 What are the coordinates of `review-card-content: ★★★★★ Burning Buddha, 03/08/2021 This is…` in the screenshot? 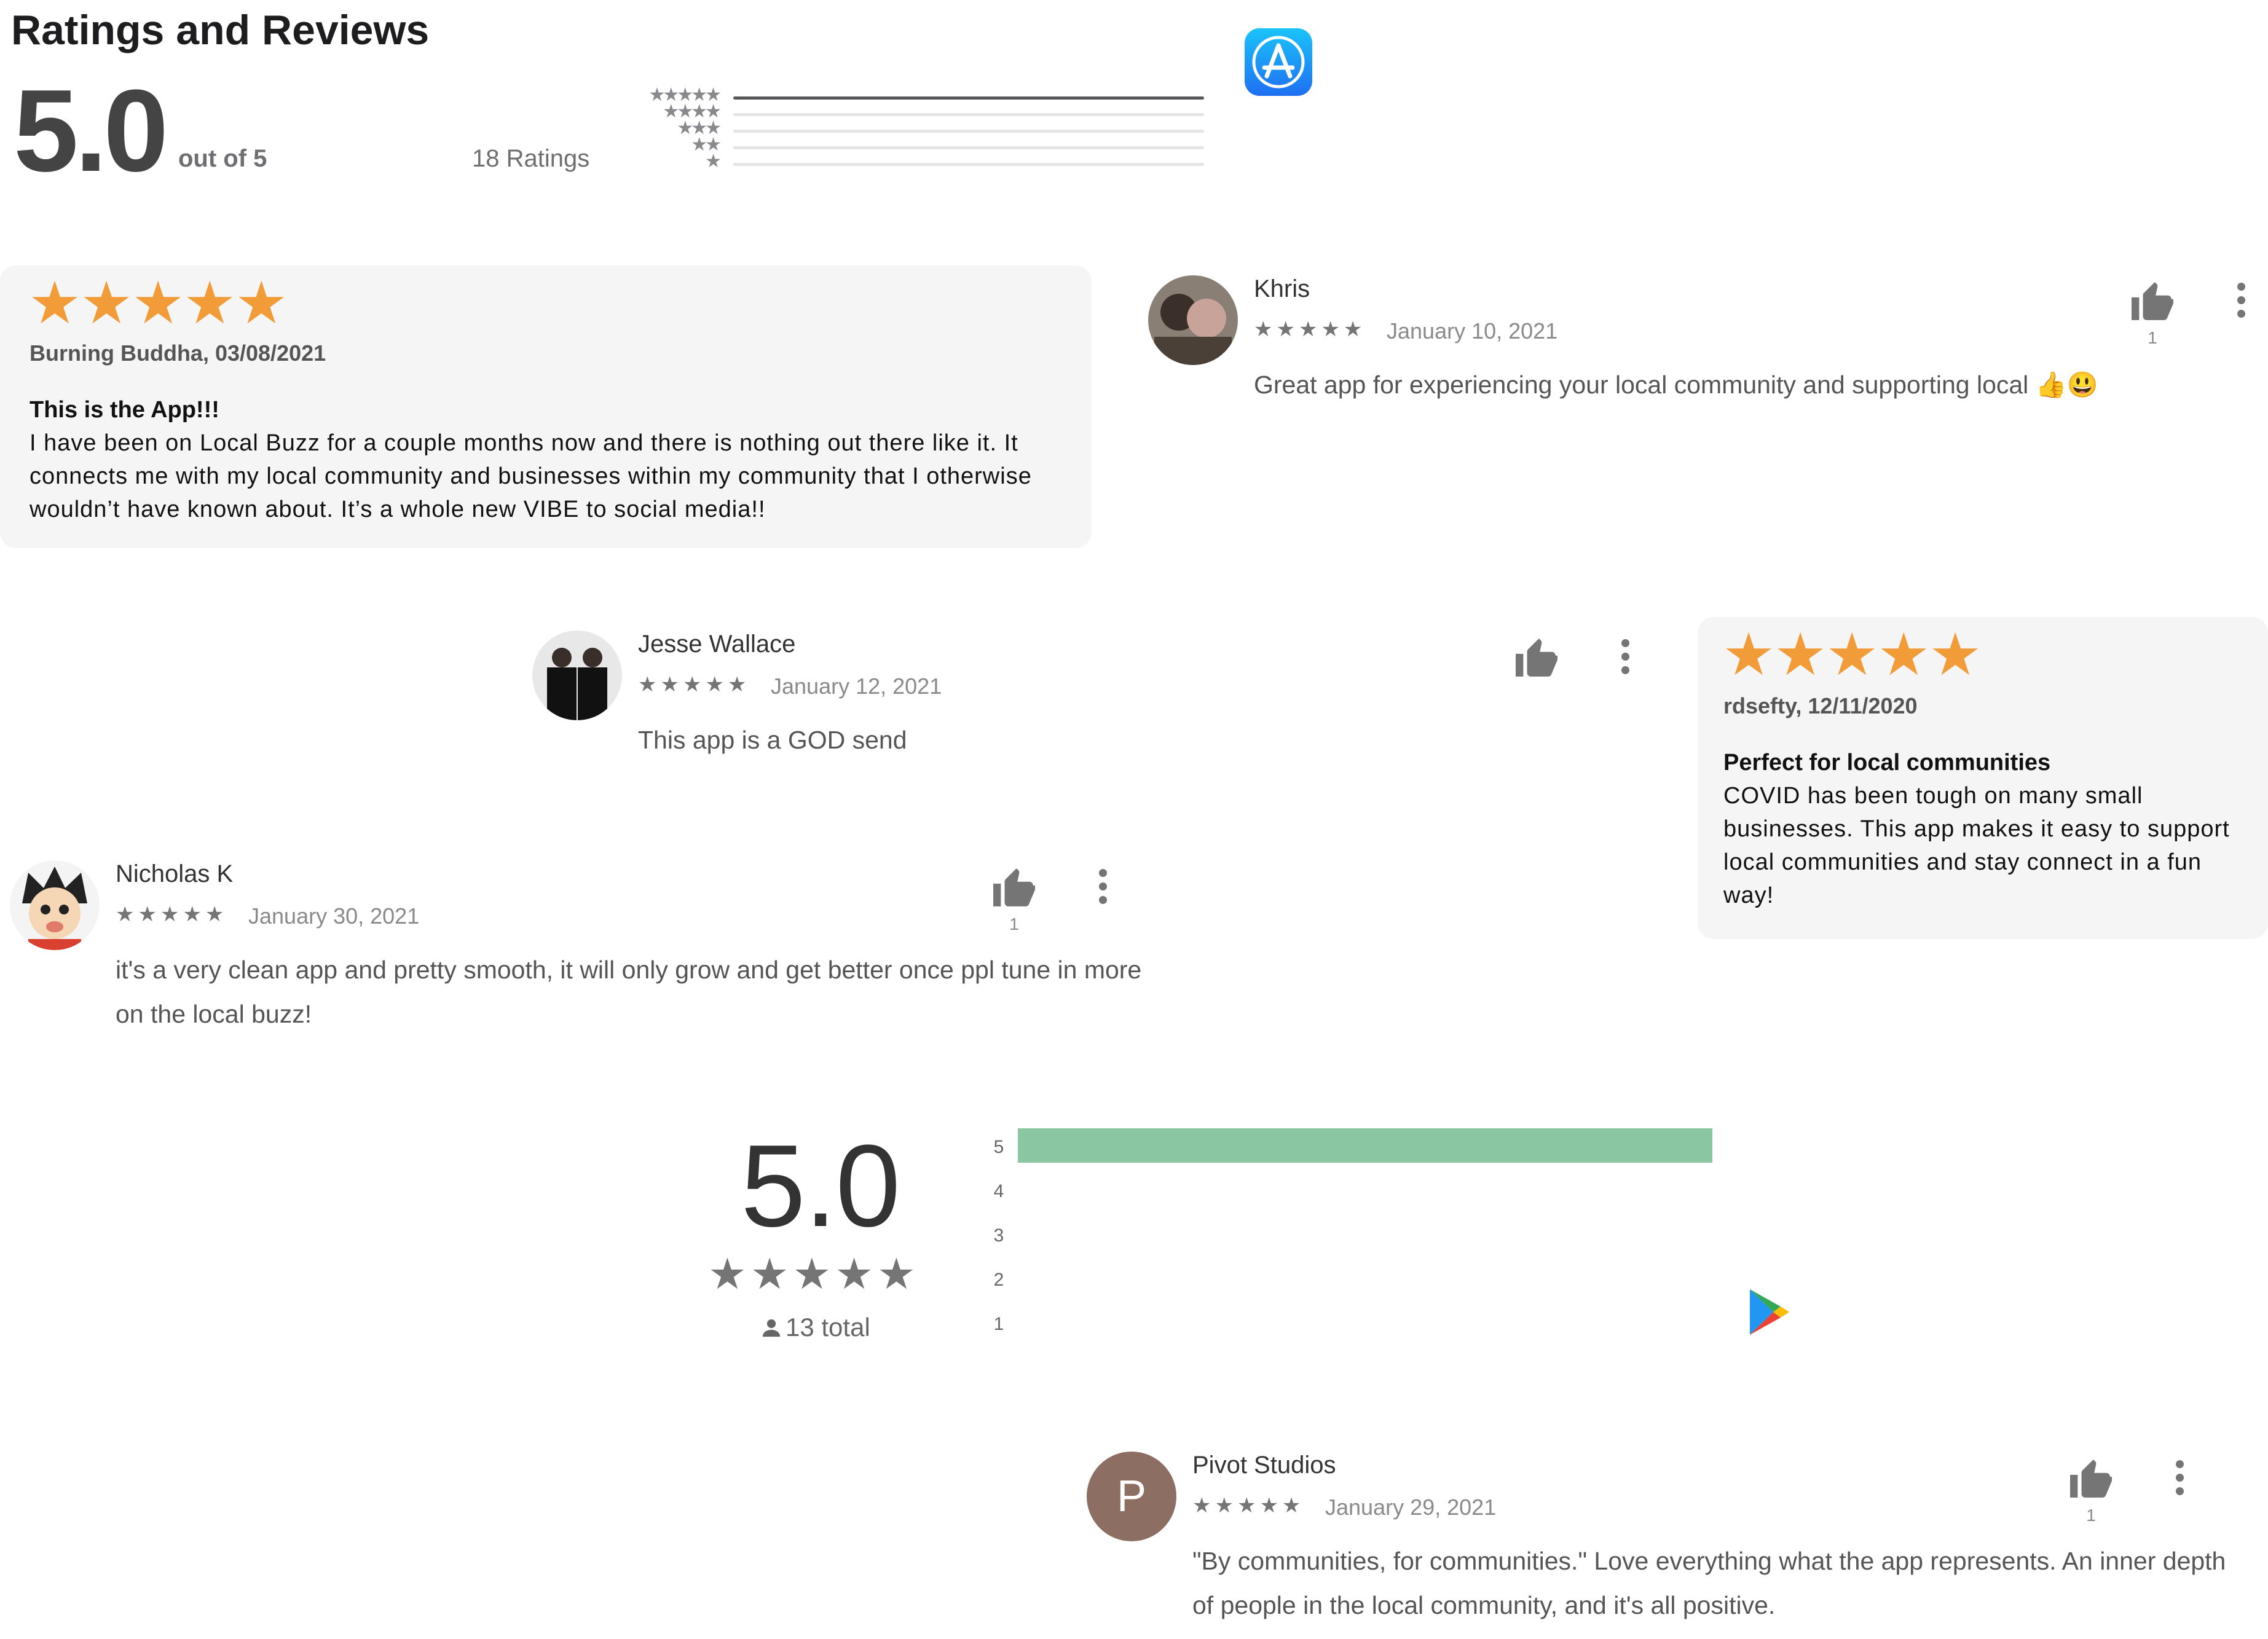 It's located at (546, 407).